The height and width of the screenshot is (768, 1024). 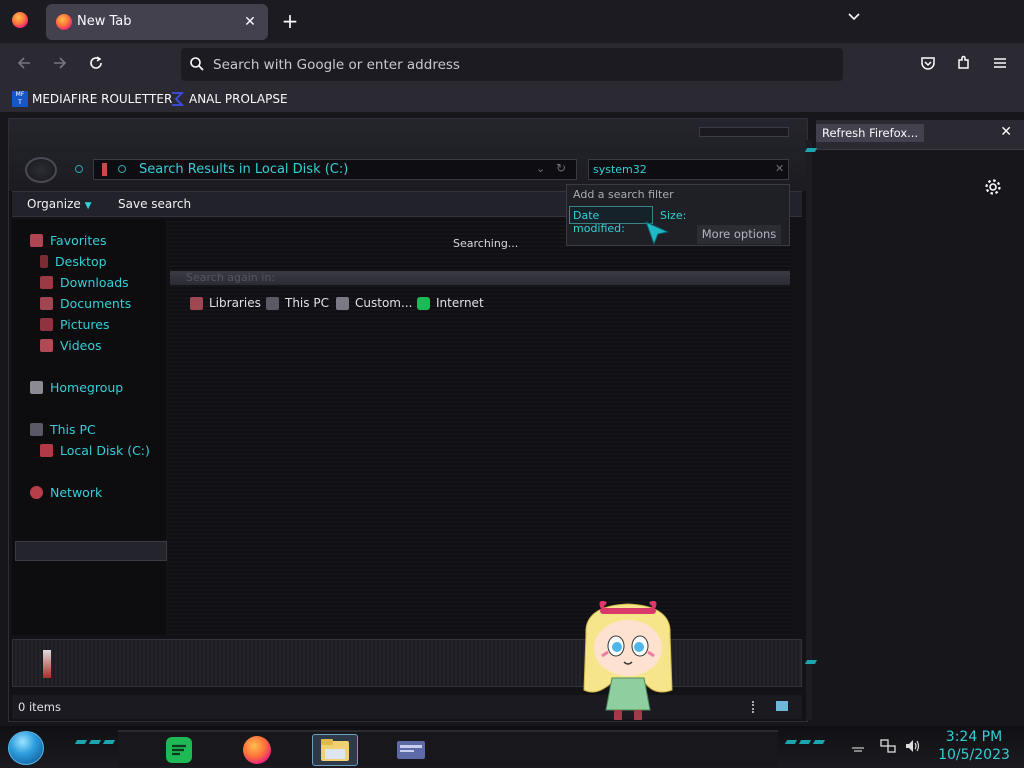 What do you see at coordinates (26, 748) in the screenshot?
I see `start-button` at bounding box center [26, 748].